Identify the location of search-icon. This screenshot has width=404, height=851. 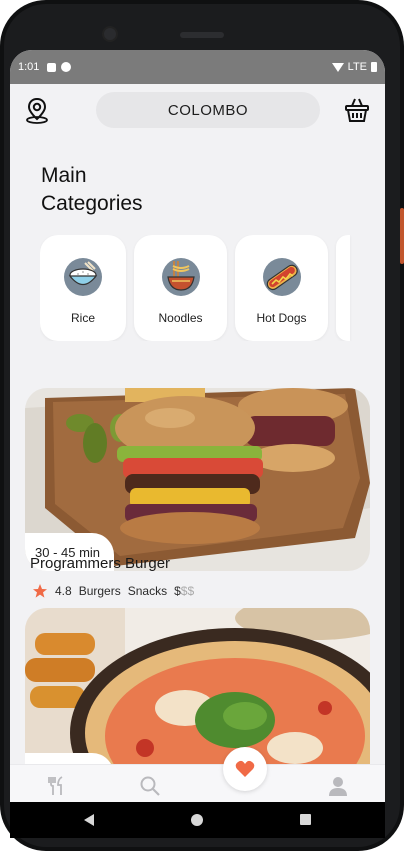
(150, 786).